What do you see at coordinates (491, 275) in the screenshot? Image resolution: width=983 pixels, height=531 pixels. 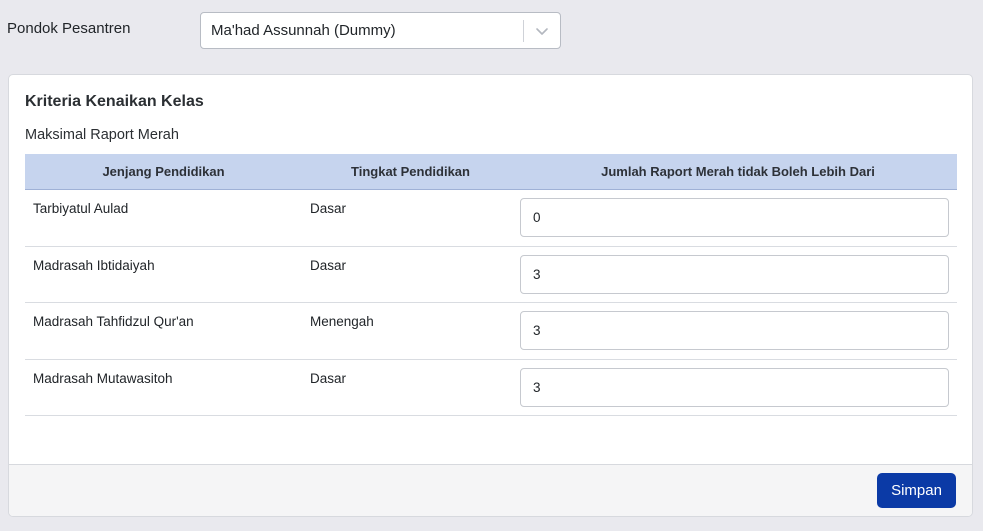 I see `table-row: Madrasah Ibtidaiyah Dasar` at bounding box center [491, 275].